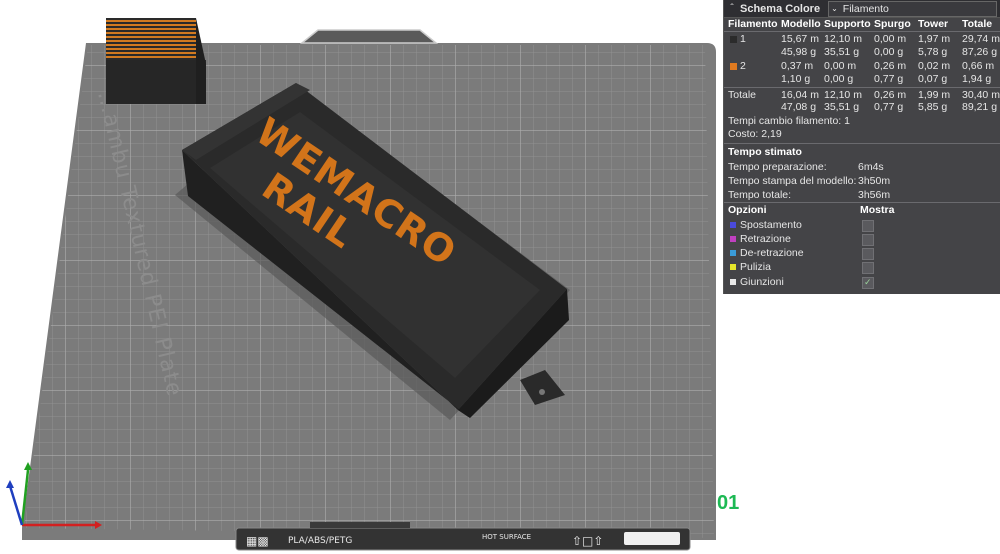 This screenshot has height=554, width=1000. I want to click on cell: 0,26 m, so click(890, 66).